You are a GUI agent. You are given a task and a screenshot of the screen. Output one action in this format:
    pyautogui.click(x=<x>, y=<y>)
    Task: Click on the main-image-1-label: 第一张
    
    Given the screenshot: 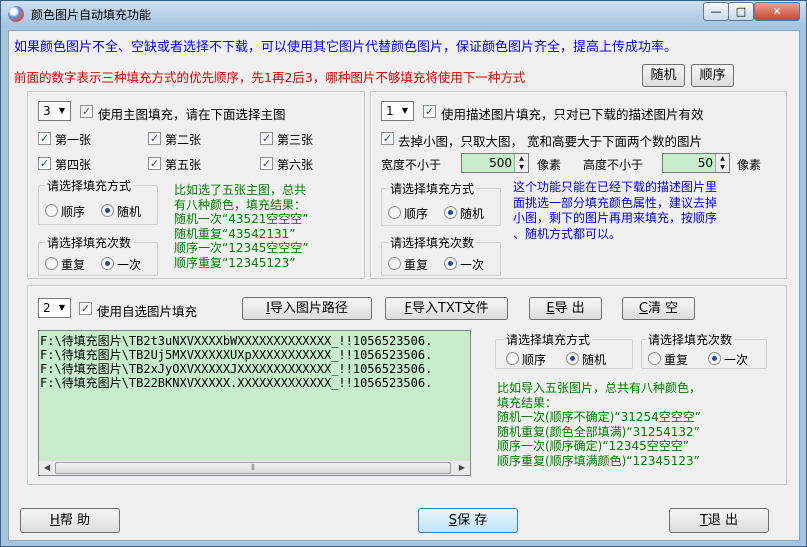 What is the action you would take?
    pyautogui.click(x=73, y=140)
    